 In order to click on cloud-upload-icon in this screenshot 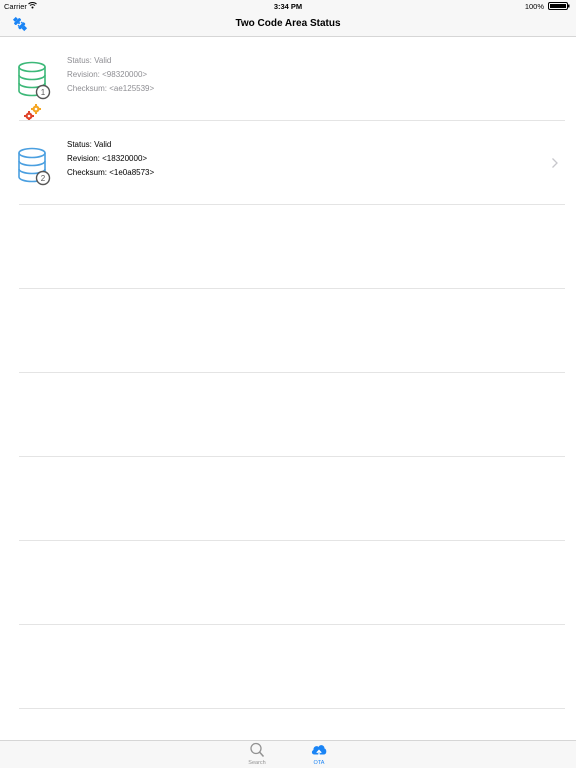, I will do `click(319, 751)`.